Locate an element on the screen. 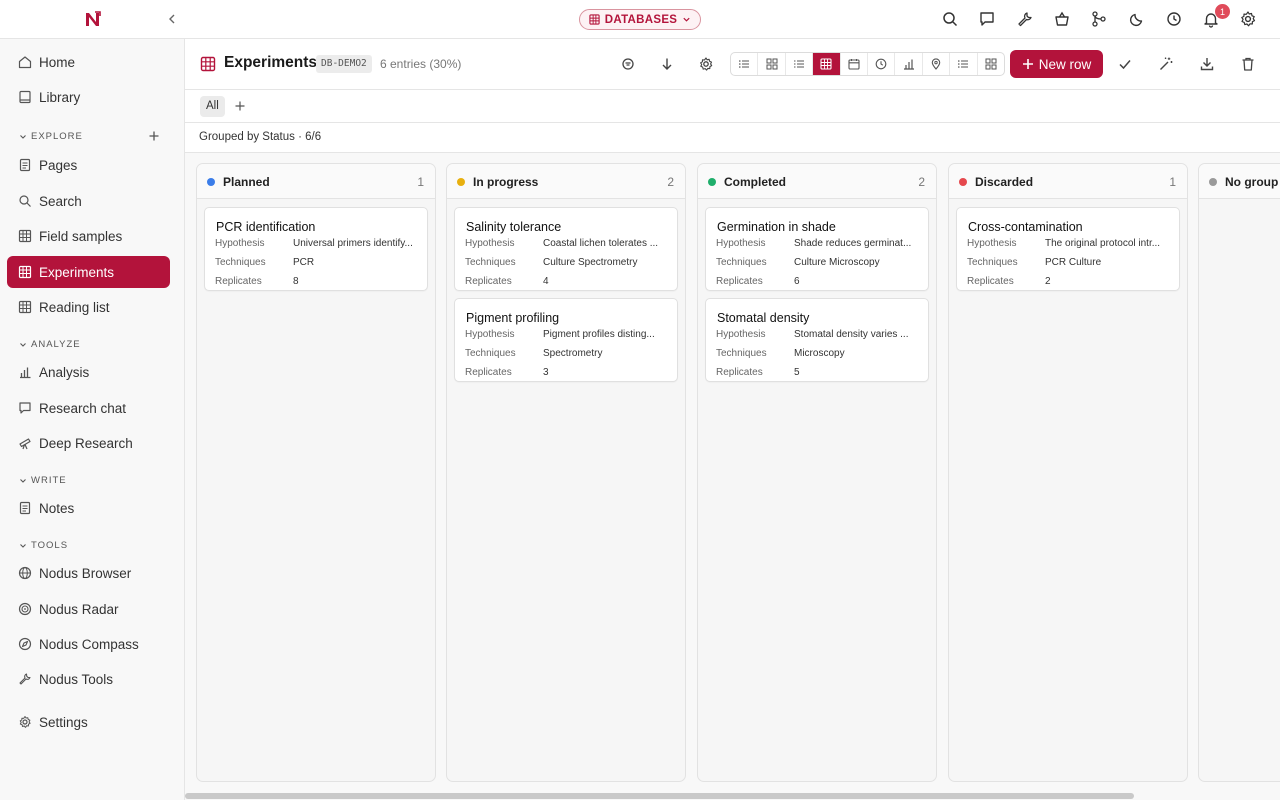  list-icon is located at coordinates (744, 64).